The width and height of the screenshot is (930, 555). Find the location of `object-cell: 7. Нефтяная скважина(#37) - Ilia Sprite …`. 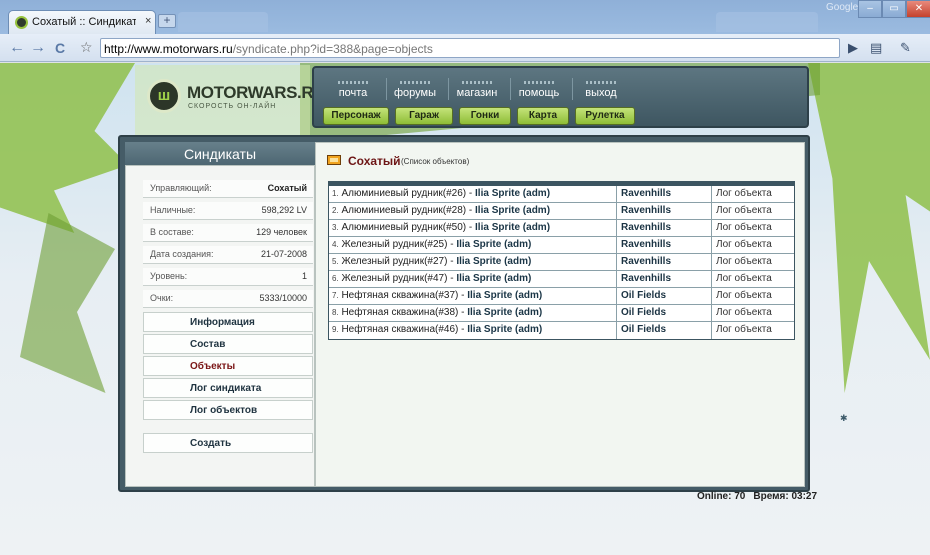

object-cell: 7. Нефтяная скважина(#37) - Ilia Sprite … is located at coordinates (473, 296).